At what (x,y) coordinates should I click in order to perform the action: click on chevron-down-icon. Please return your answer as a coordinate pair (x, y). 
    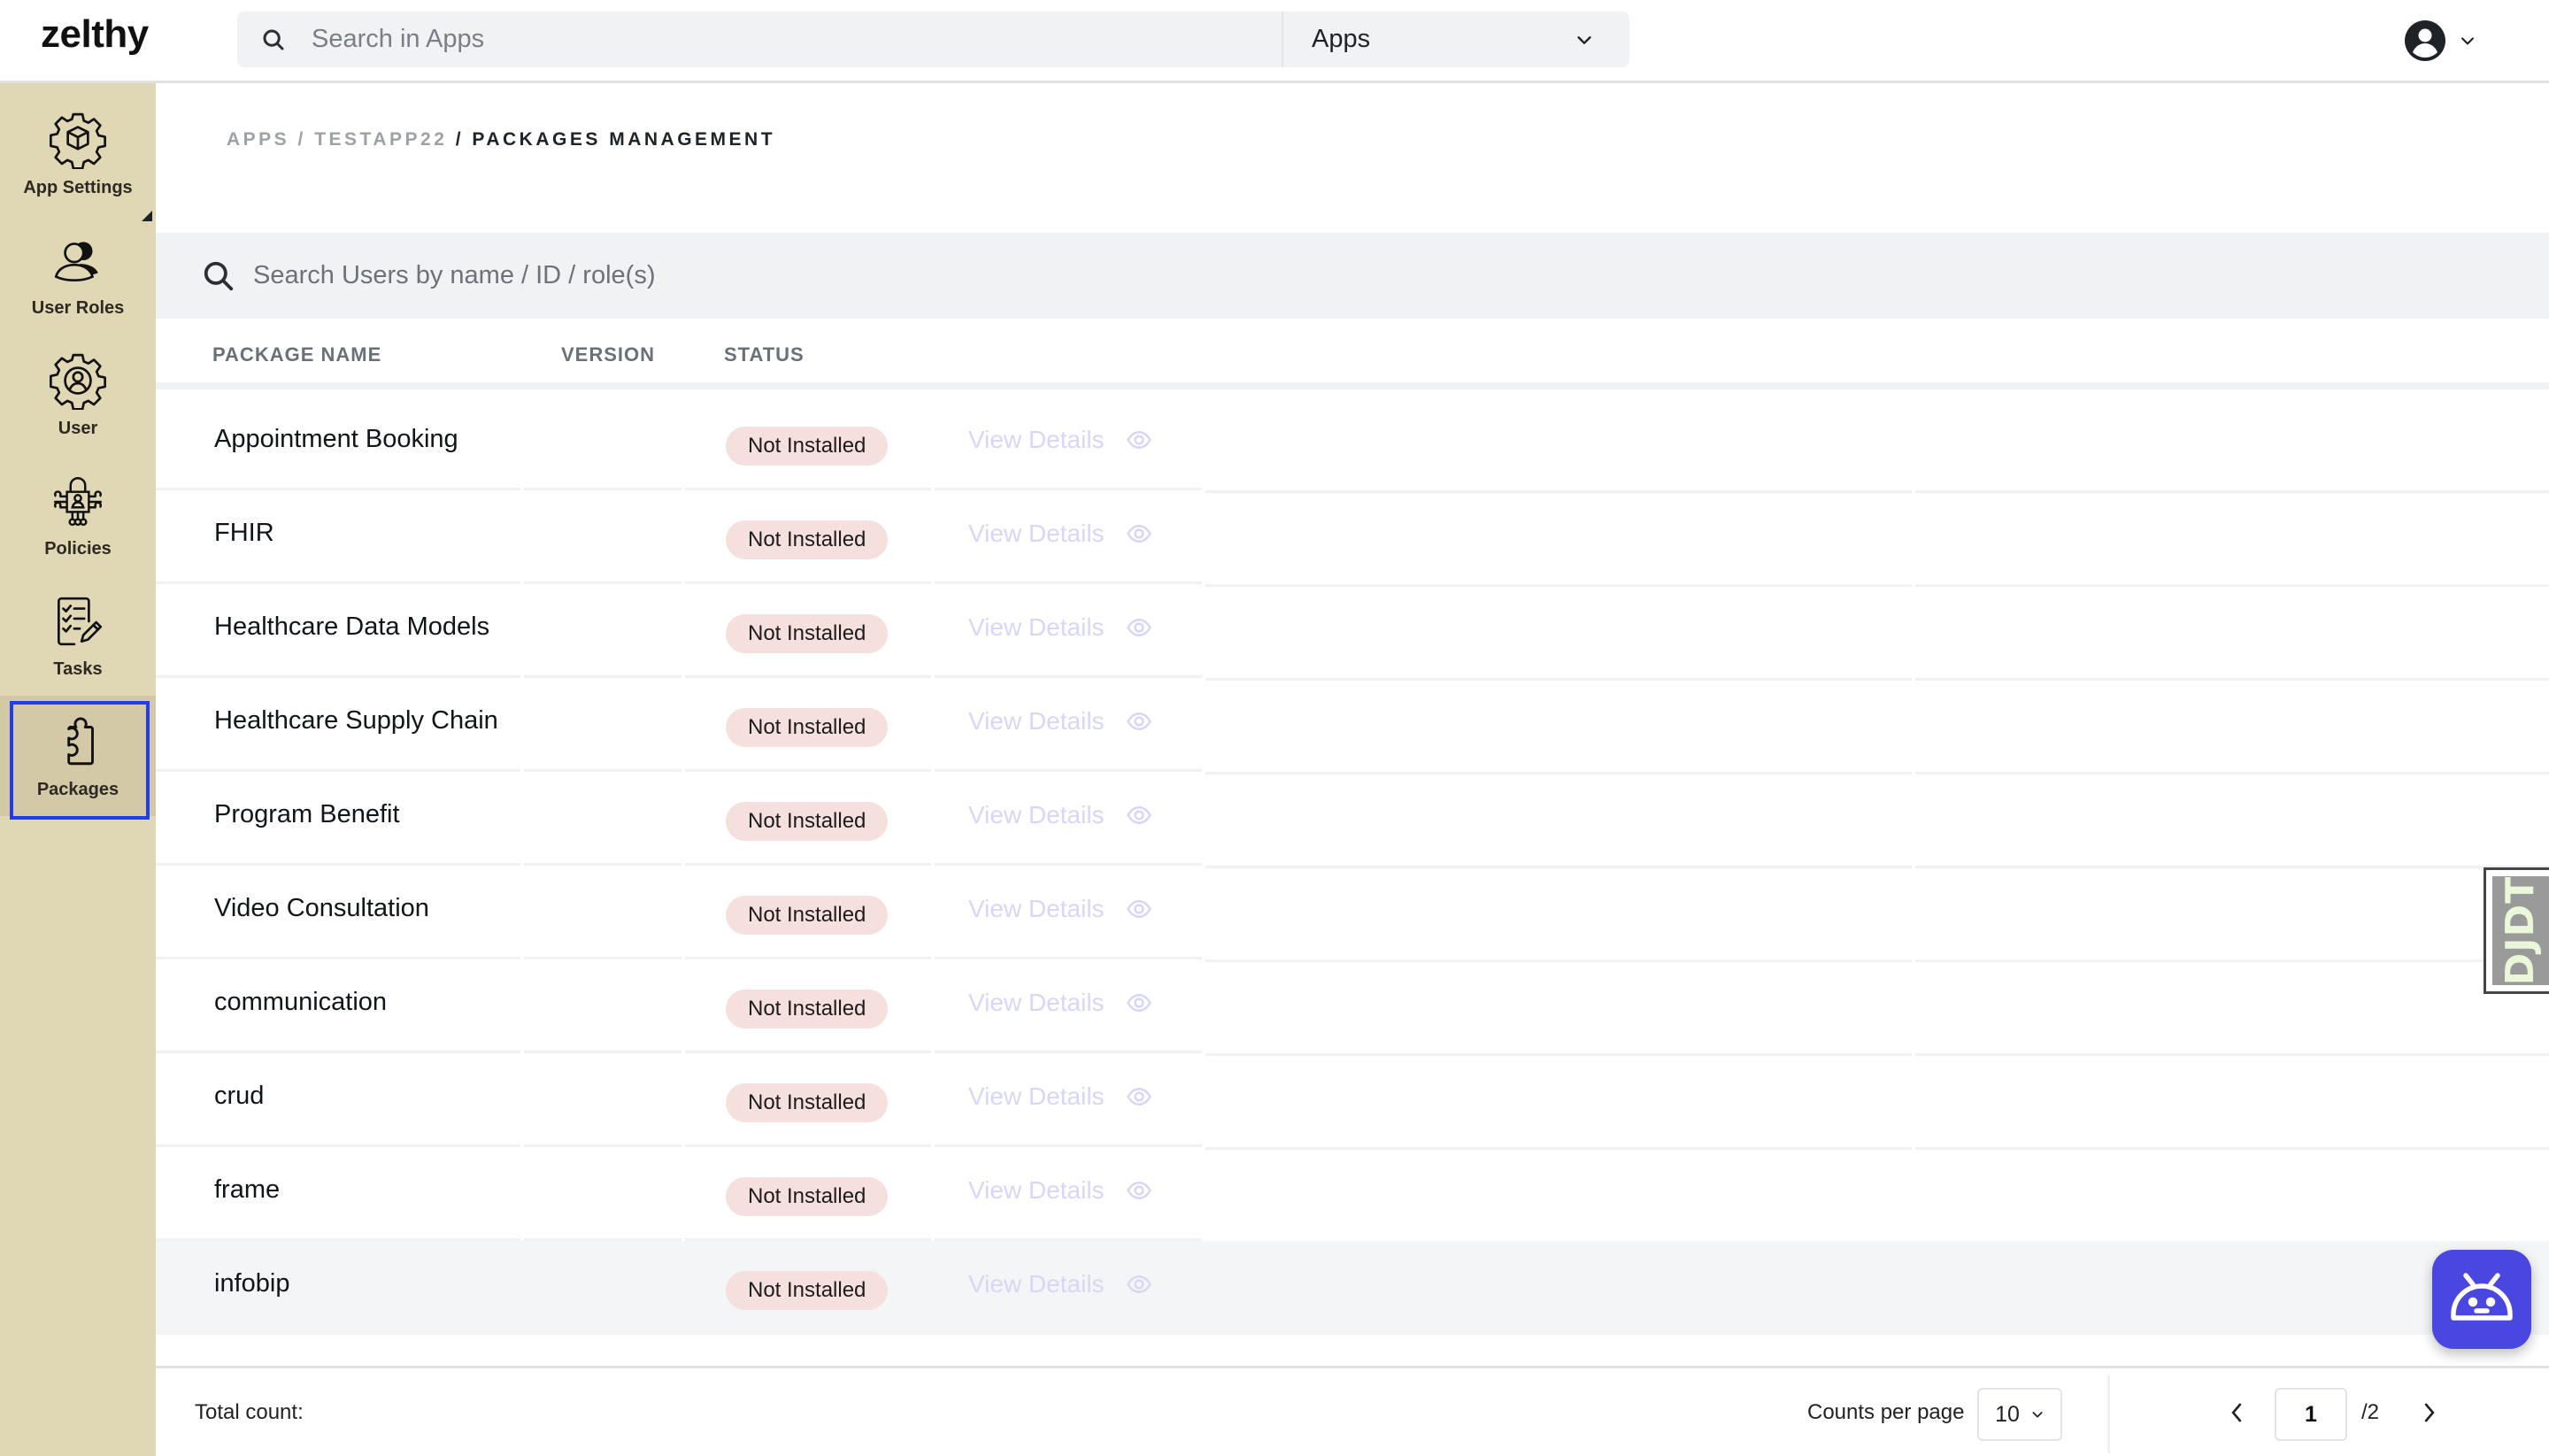
    Looking at the image, I should click on (2467, 41).